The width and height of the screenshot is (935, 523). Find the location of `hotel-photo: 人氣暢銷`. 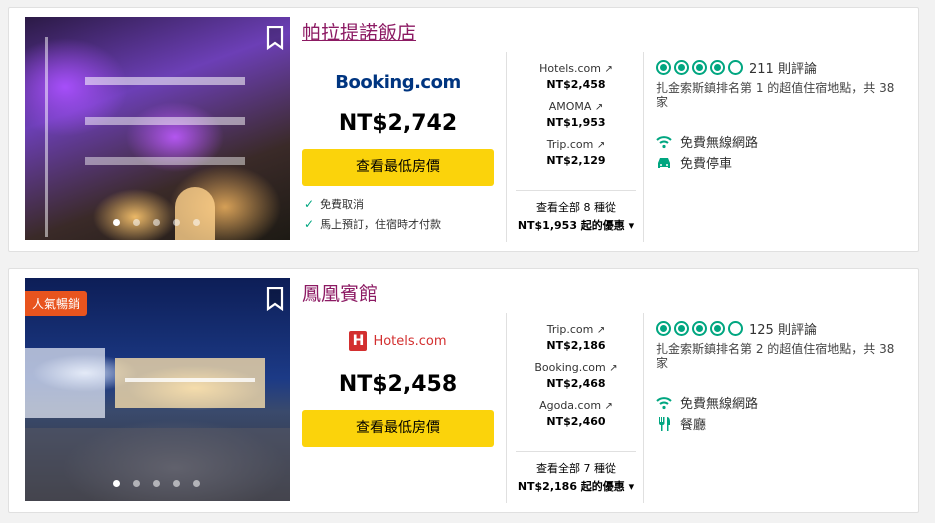

hotel-photo: 人氣暢銷 is located at coordinates (157, 389).